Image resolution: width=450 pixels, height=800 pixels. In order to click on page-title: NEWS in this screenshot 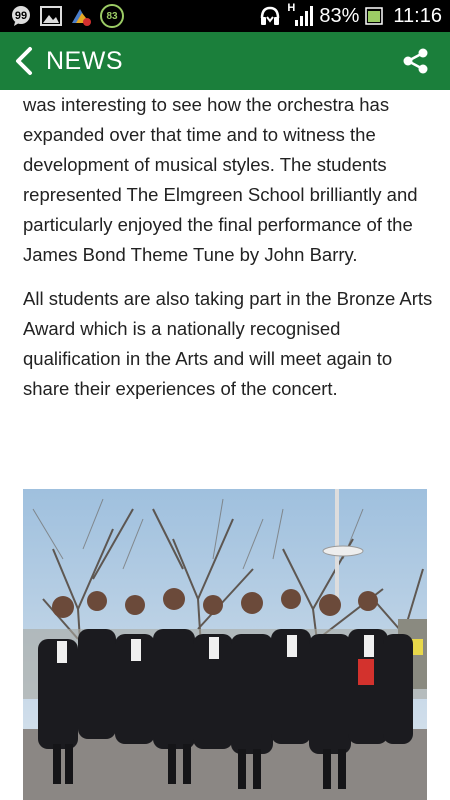, I will do `click(84, 61)`.